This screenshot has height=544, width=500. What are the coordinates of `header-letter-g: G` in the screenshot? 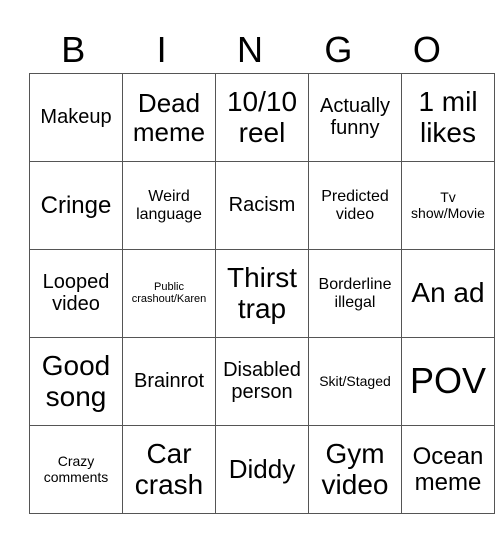 It's located at (338, 49).